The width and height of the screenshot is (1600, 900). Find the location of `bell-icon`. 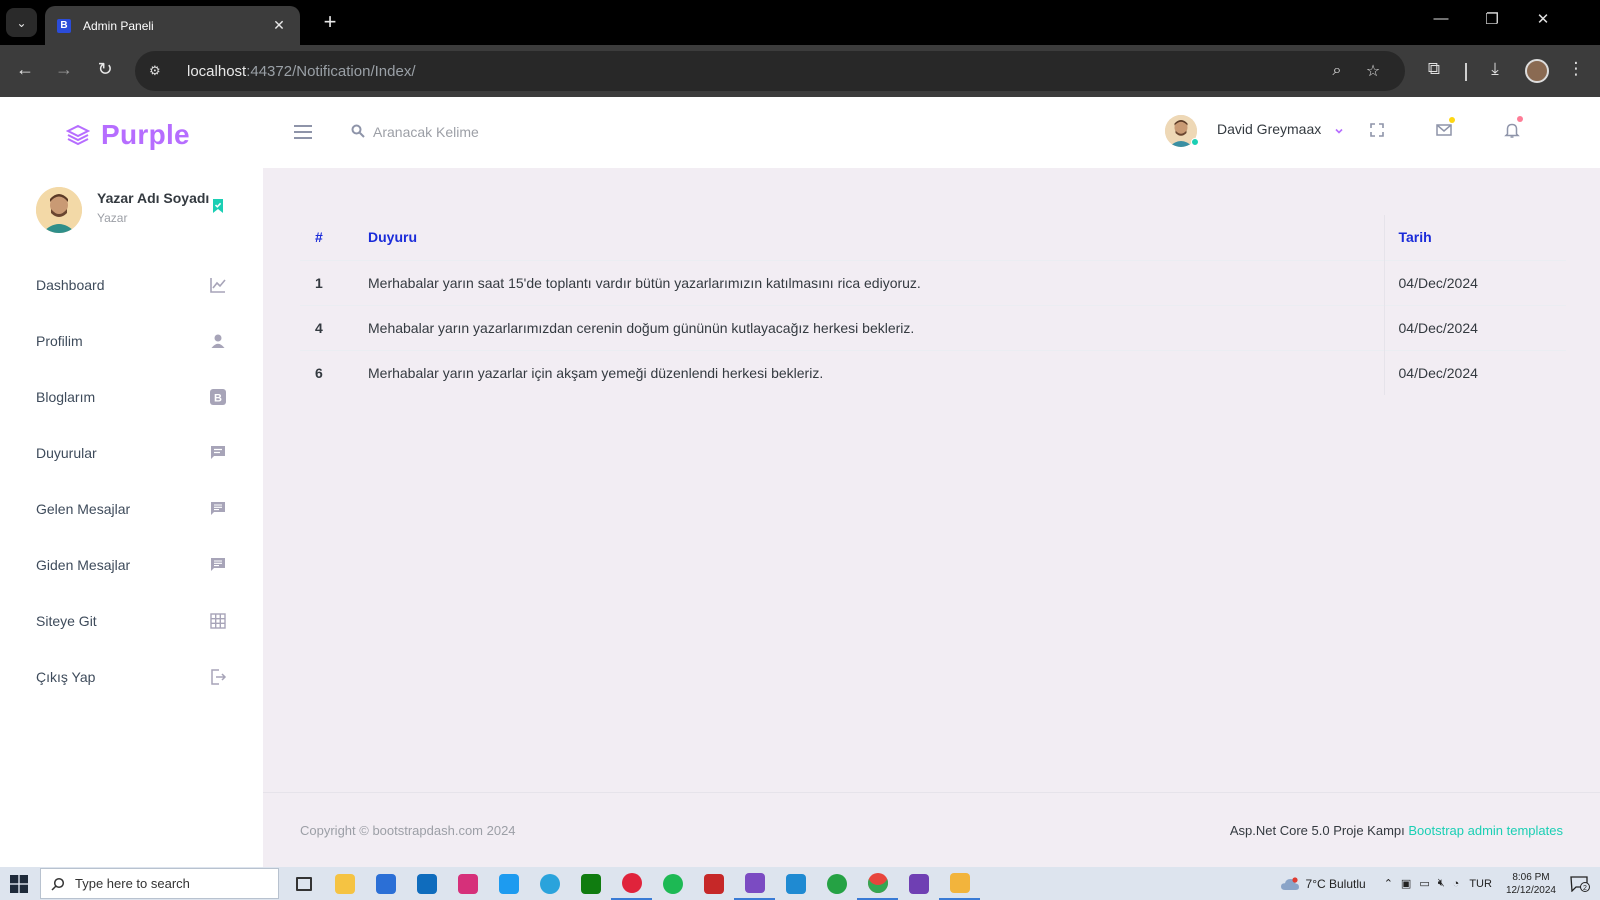

bell-icon is located at coordinates (1512, 130).